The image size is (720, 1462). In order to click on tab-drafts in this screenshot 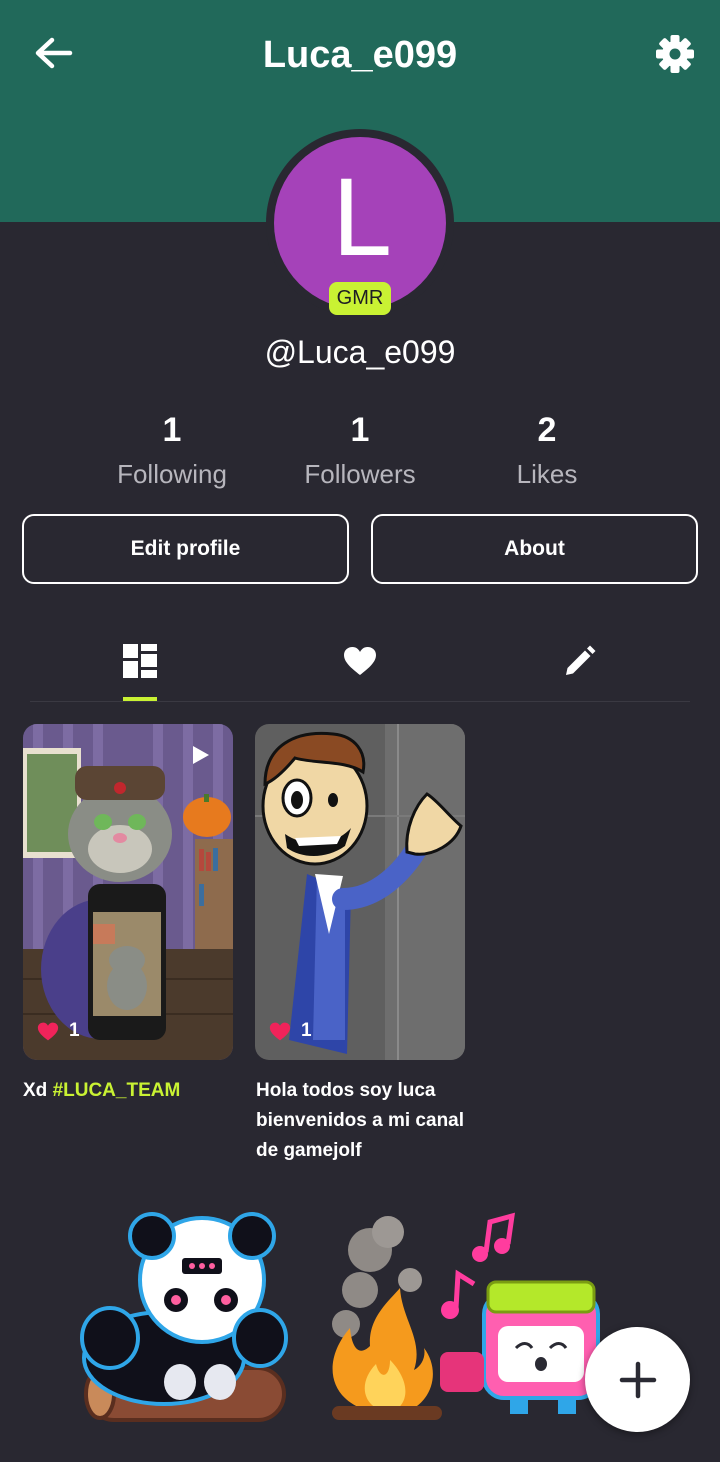, I will do `click(580, 661)`.